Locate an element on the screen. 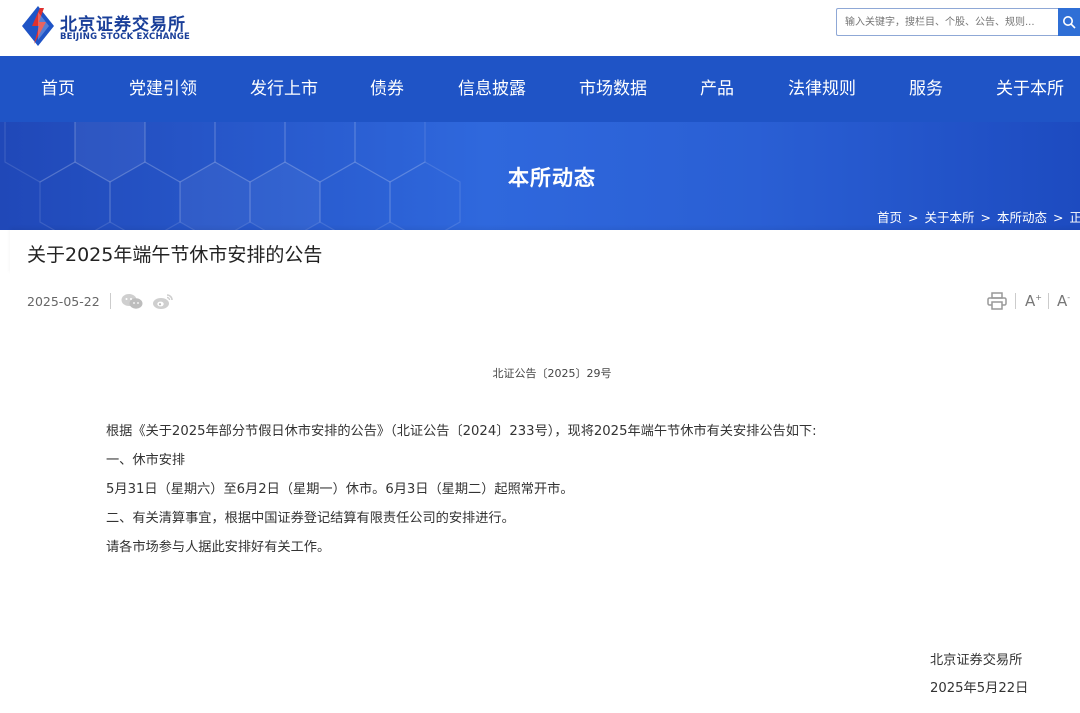  breadcrumb-news: 本所动态 is located at coordinates (1022, 216).